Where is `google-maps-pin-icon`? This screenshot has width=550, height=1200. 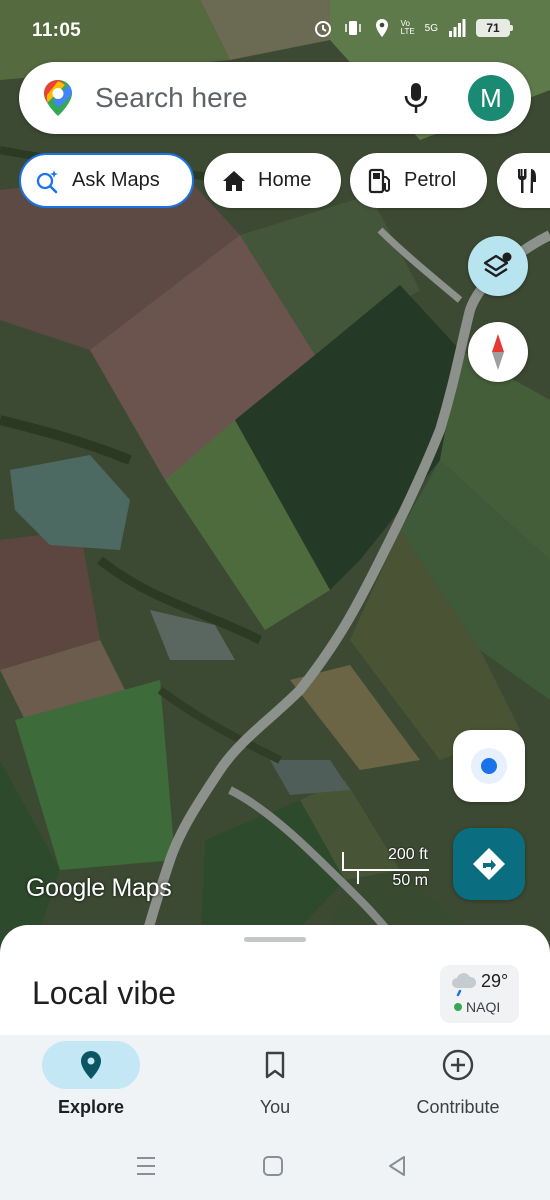 google-maps-pin-icon is located at coordinates (58, 98).